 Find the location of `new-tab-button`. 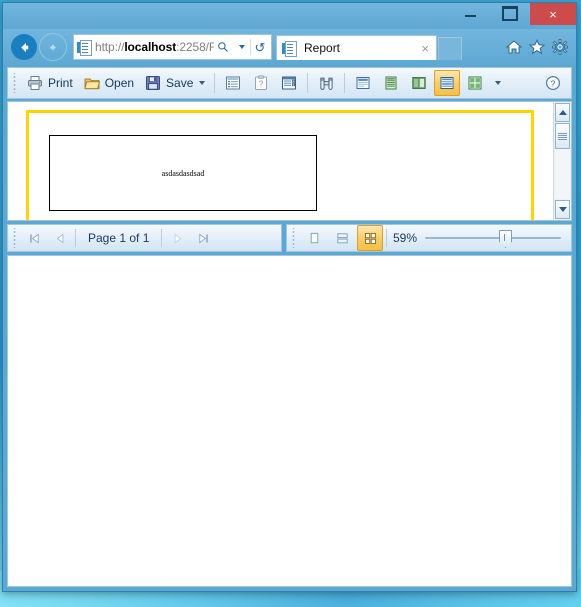

new-tab-button is located at coordinates (450, 48).